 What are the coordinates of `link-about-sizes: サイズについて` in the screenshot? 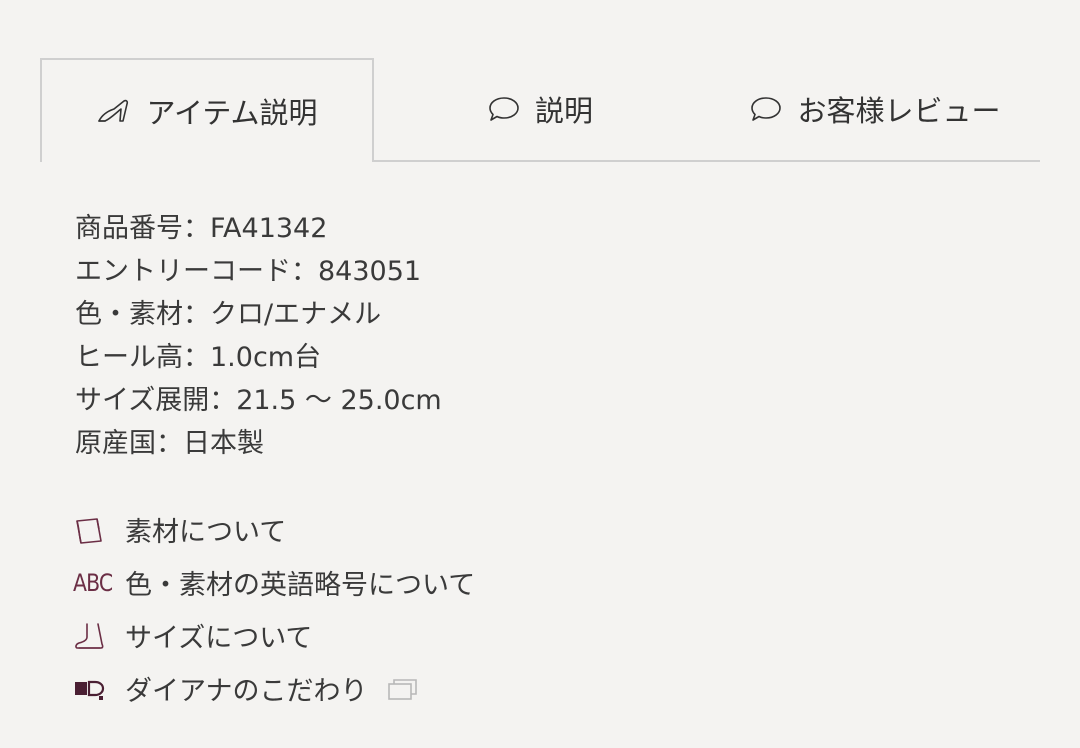 It's located at (274, 635).